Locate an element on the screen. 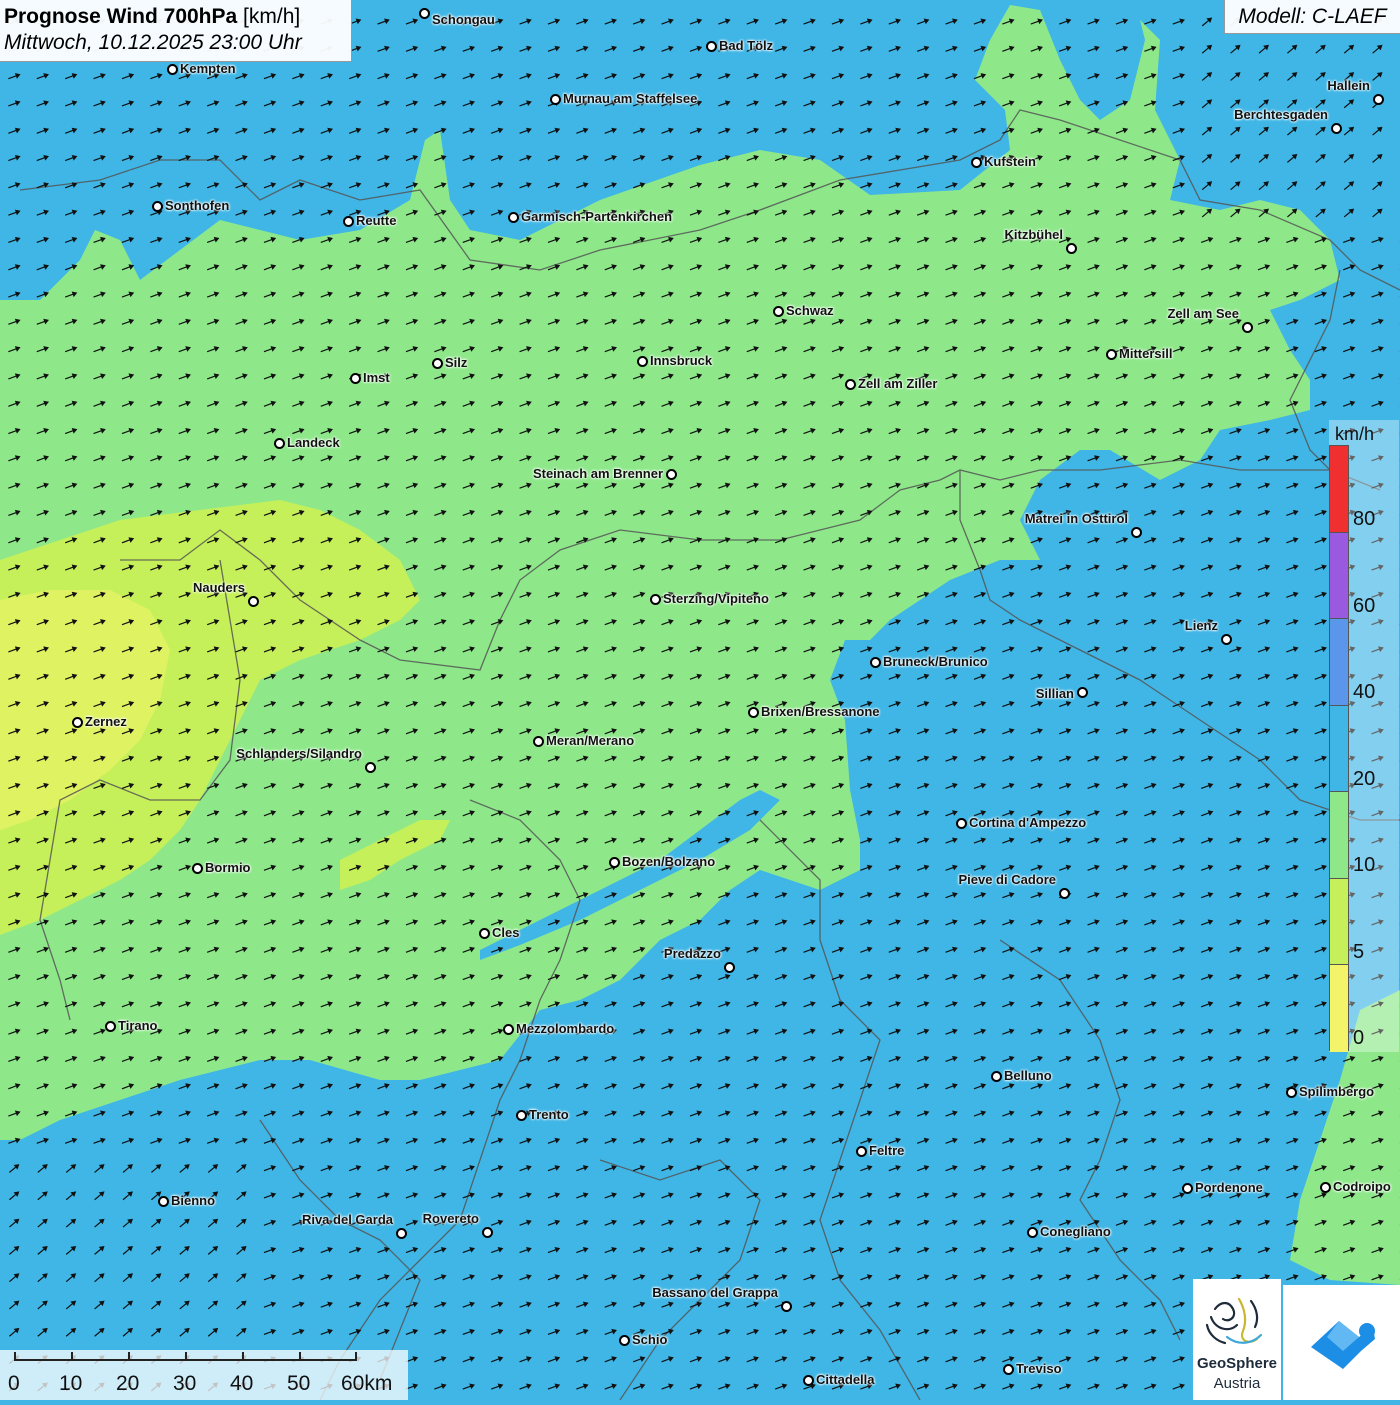 Image resolution: width=1400 pixels, height=1405 pixels. city-label: Hallein is located at coordinates (1348, 85).